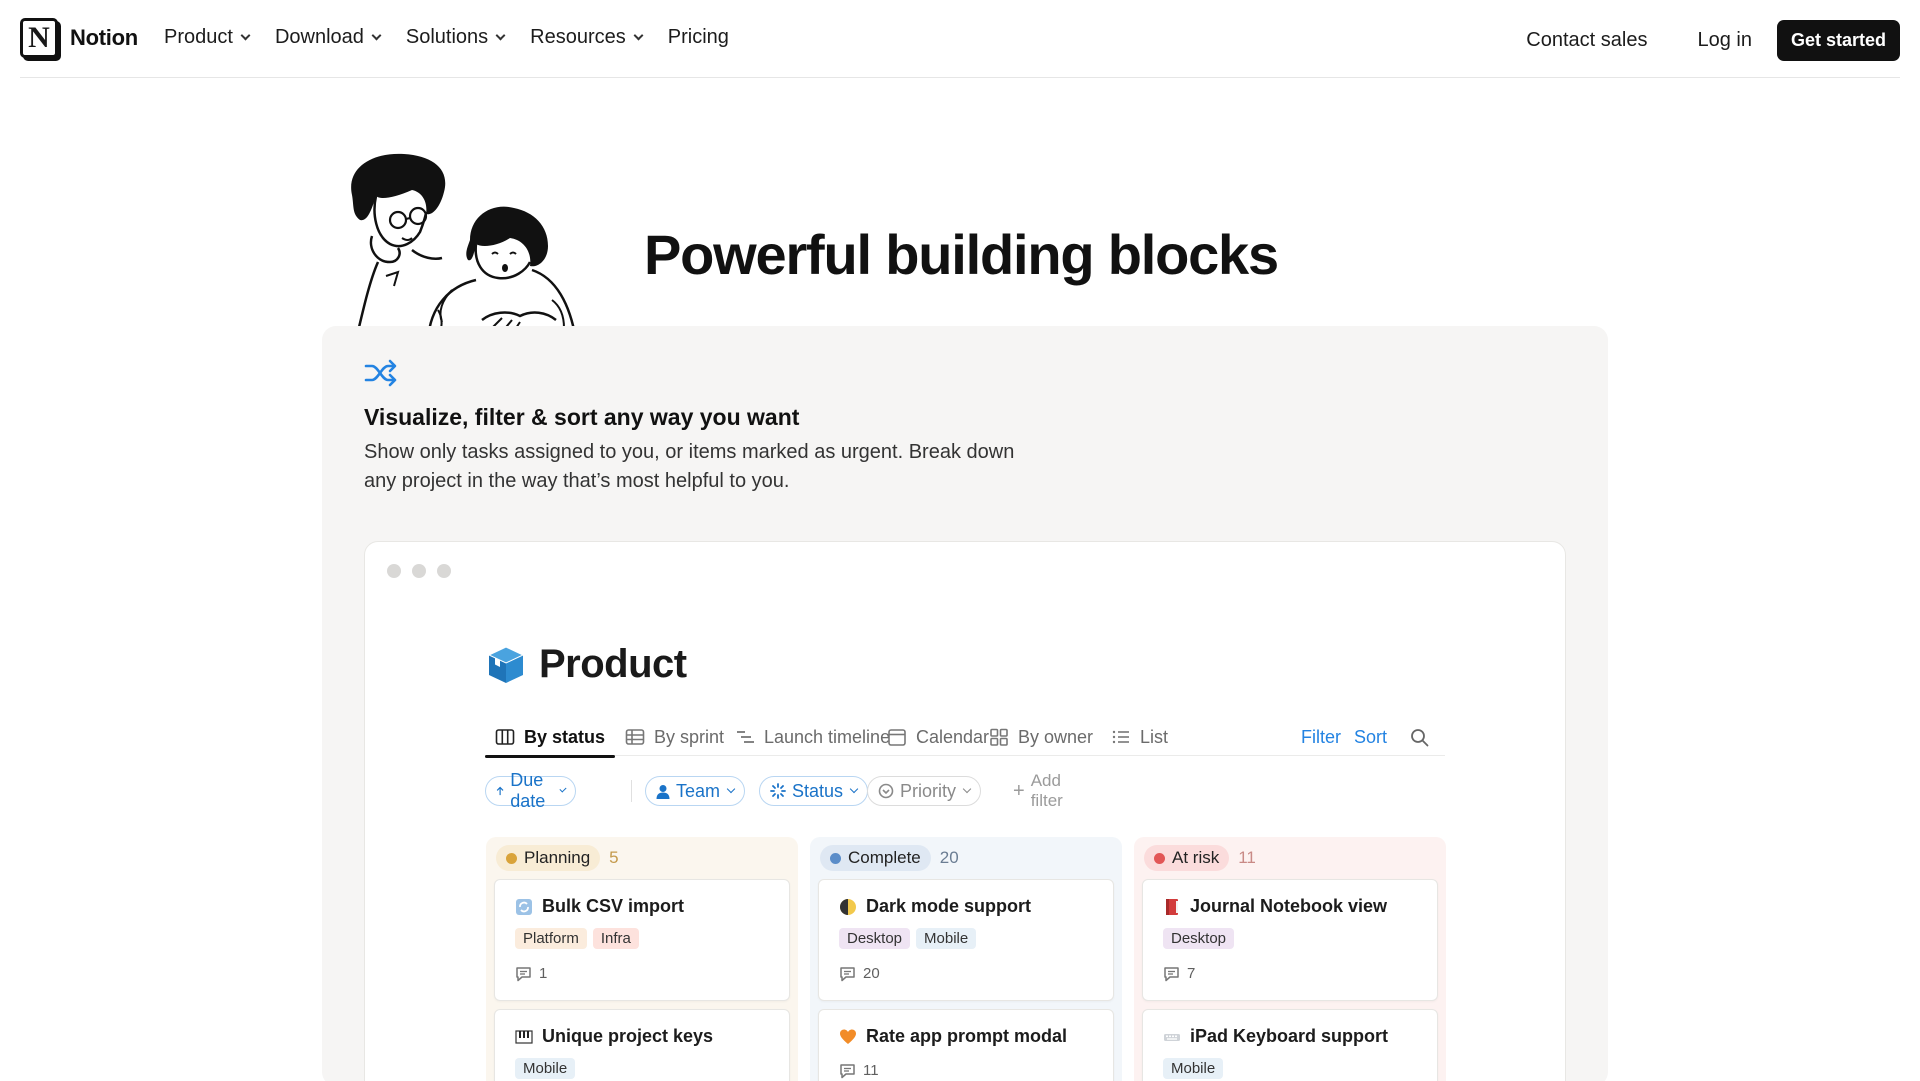 The height and width of the screenshot is (1081, 1920). I want to click on get-started-button: Get started, so click(1838, 40).